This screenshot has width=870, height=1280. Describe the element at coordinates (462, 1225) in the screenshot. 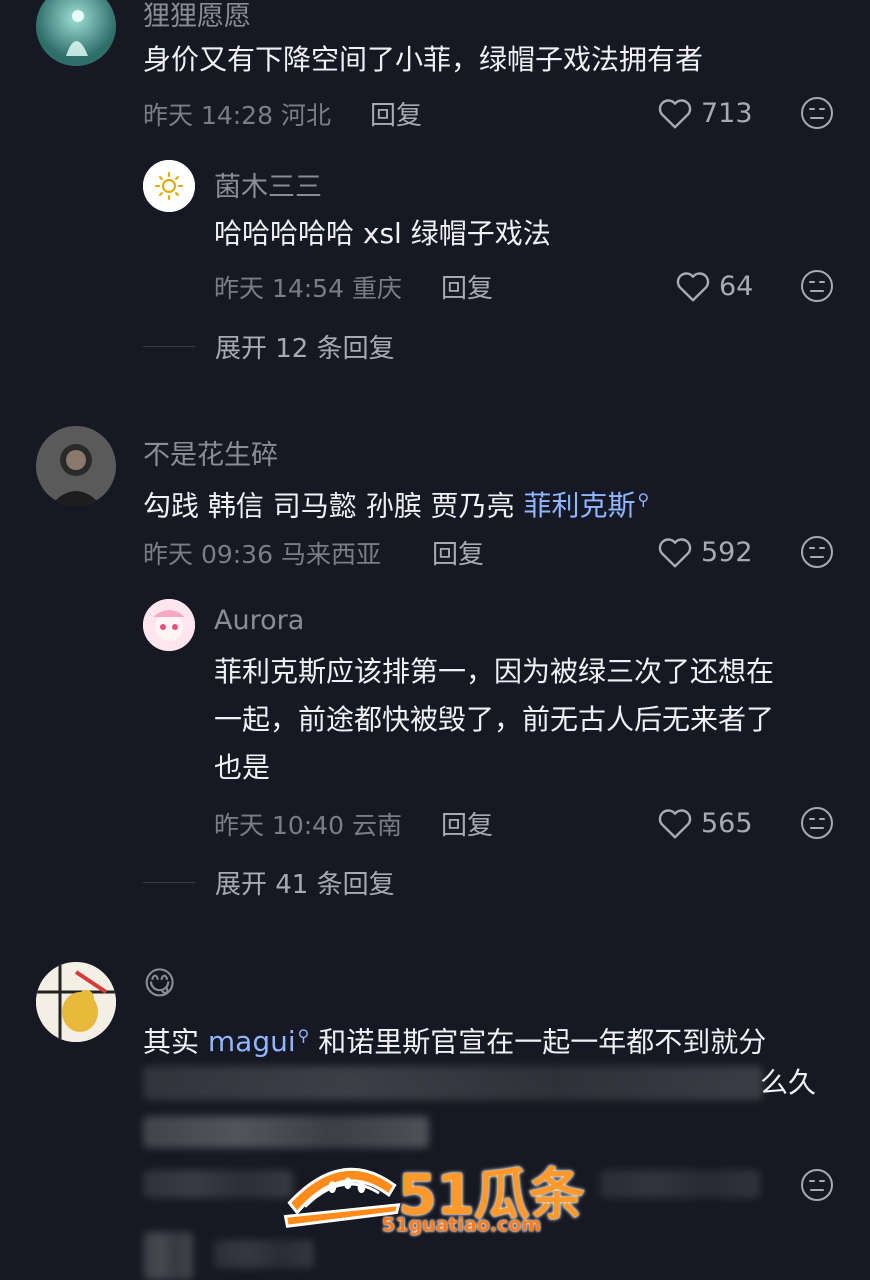

I see `watermark-url: 51guatiao.com` at that location.